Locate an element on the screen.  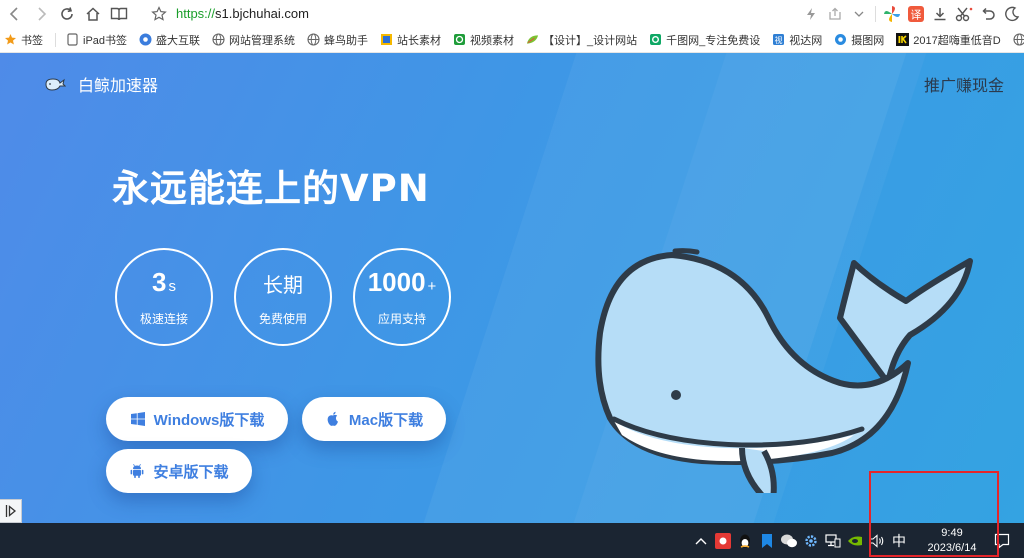
stat-unit: + is located at coordinates (432, 286).